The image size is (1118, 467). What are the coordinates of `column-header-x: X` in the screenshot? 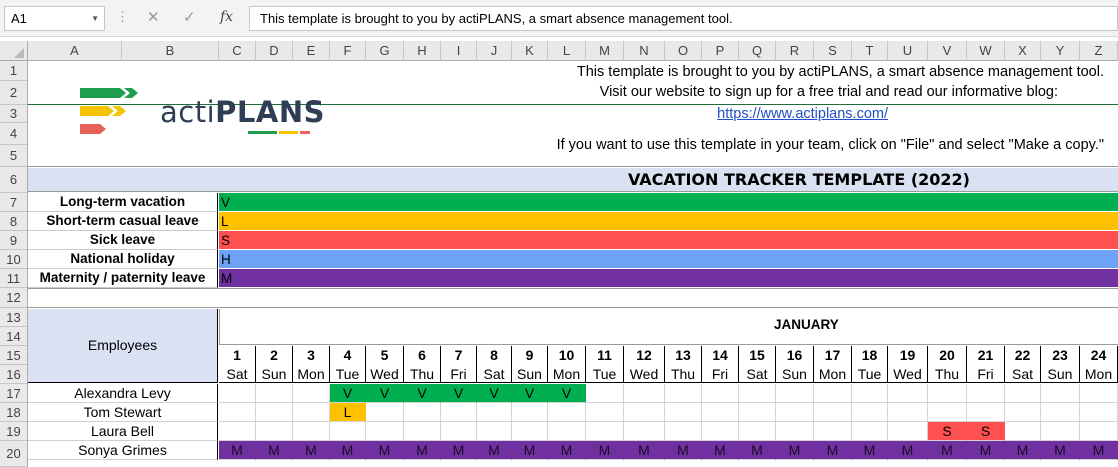 It's located at (1023, 51).